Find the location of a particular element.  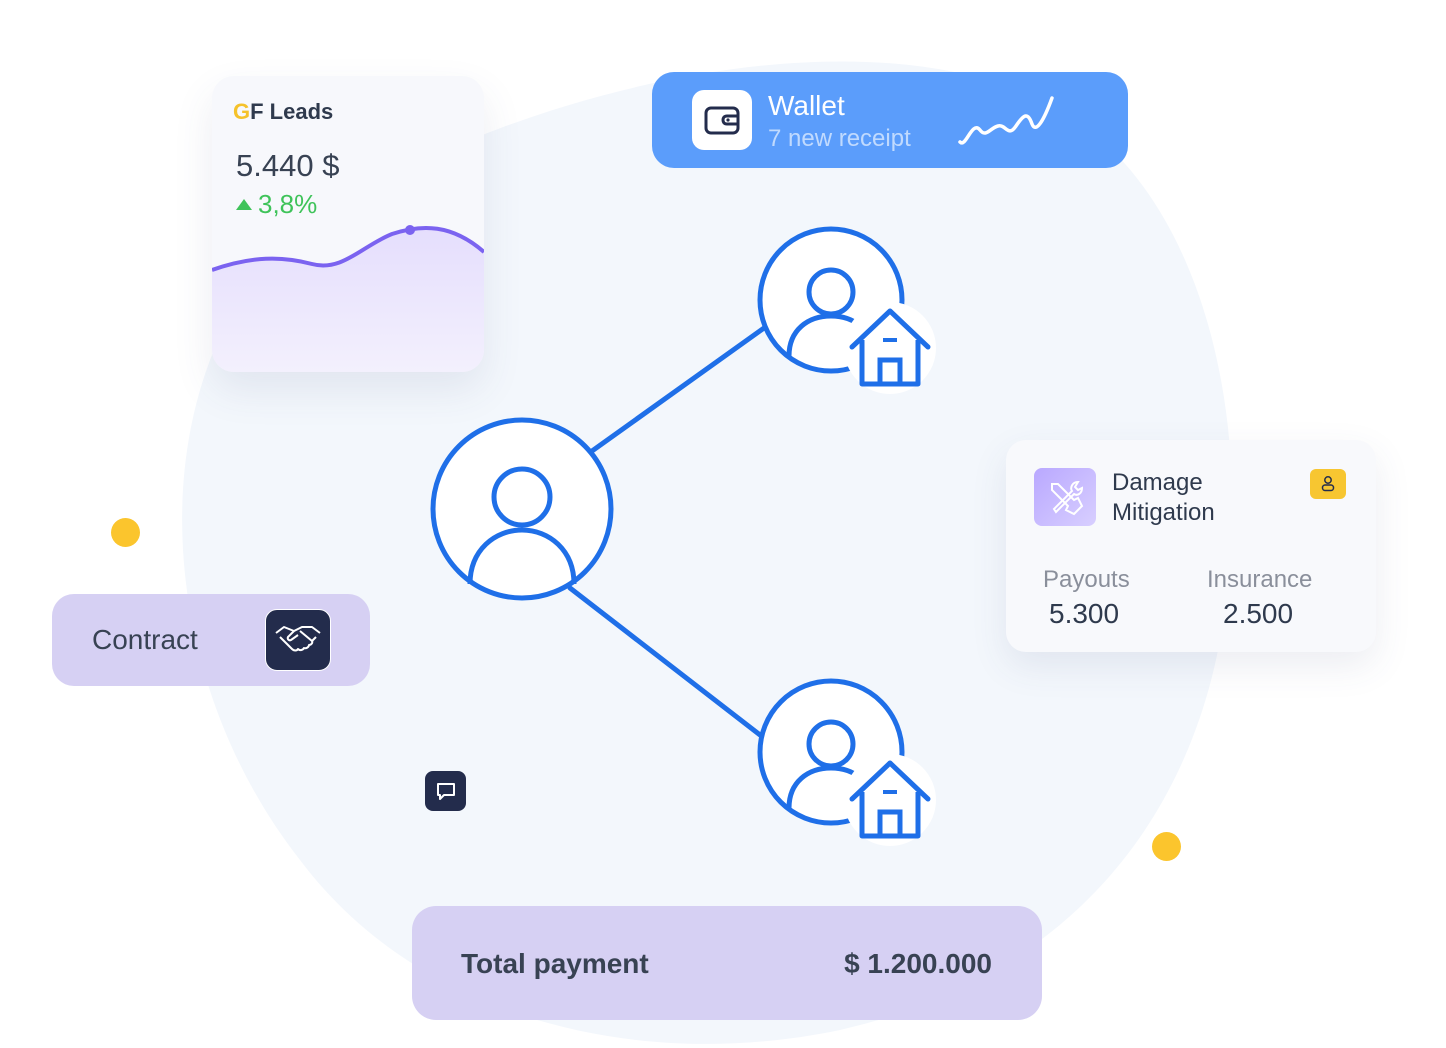

total-payment-card: Total payment $ 1.200.000 is located at coordinates (727, 963).